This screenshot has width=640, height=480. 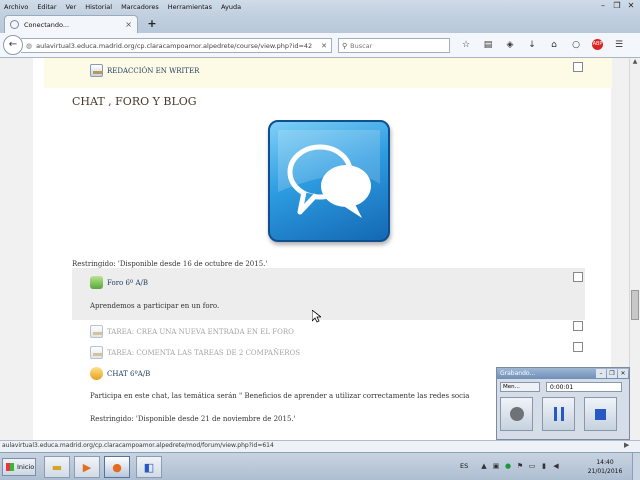 I want to click on tray-security-icon: ●, so click(x=508, y=466).